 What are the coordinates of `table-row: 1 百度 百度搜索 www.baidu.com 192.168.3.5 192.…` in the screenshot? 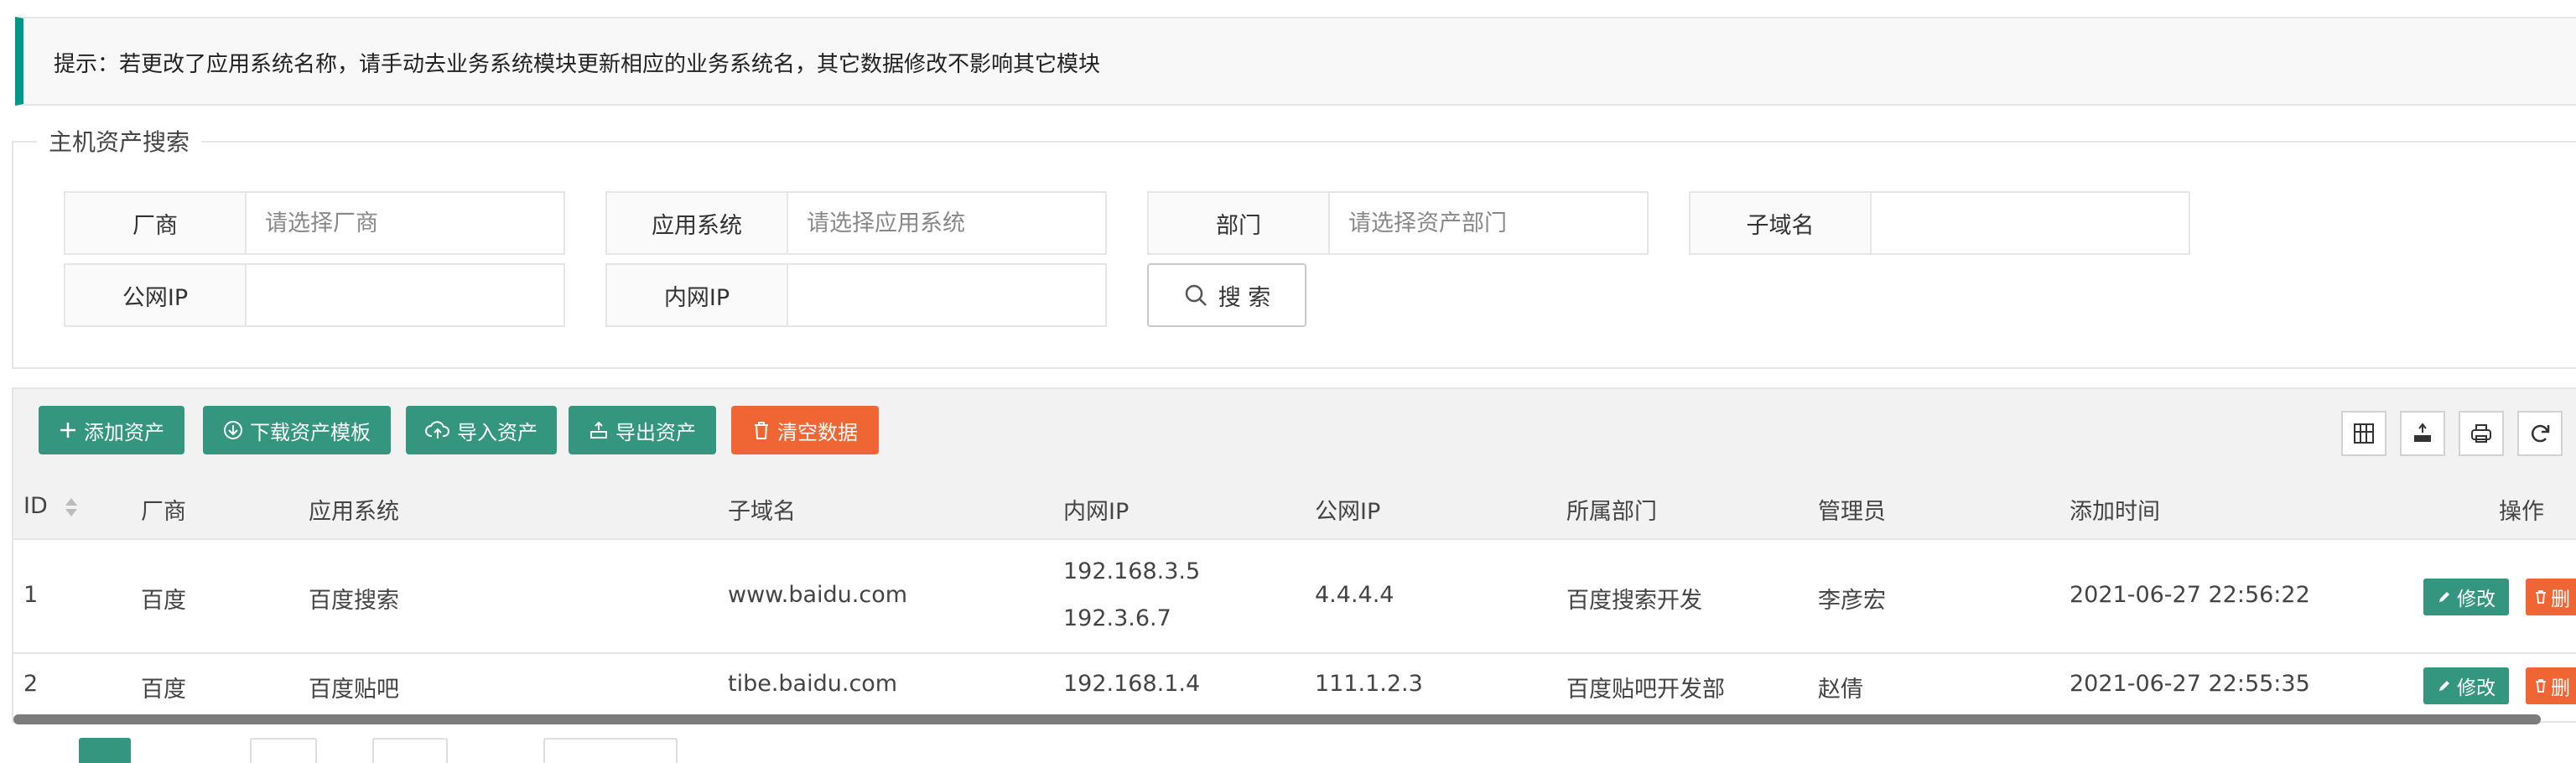 It's located at (1294, 597).